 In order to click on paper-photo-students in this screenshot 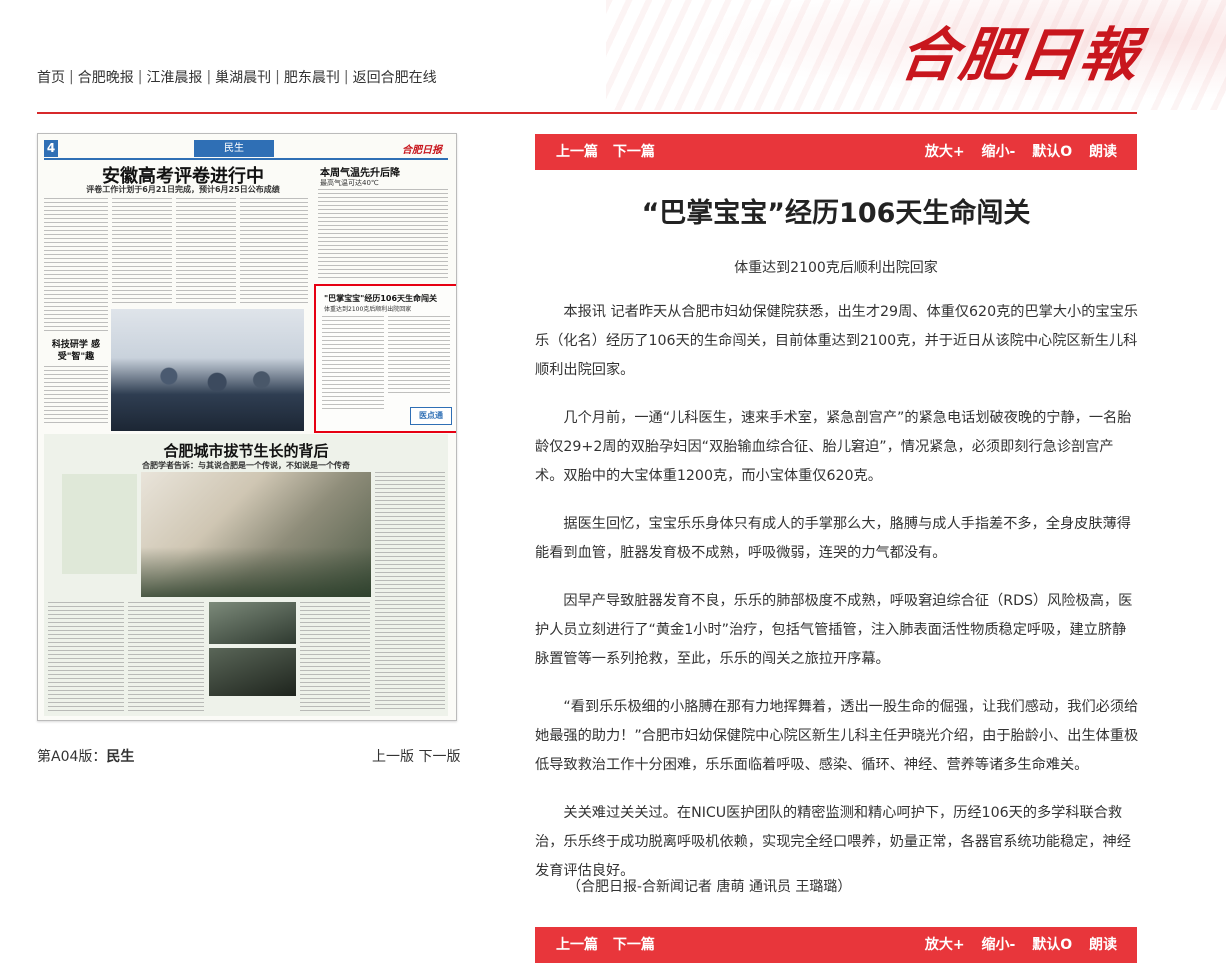, I will do `click(207, 370)`.